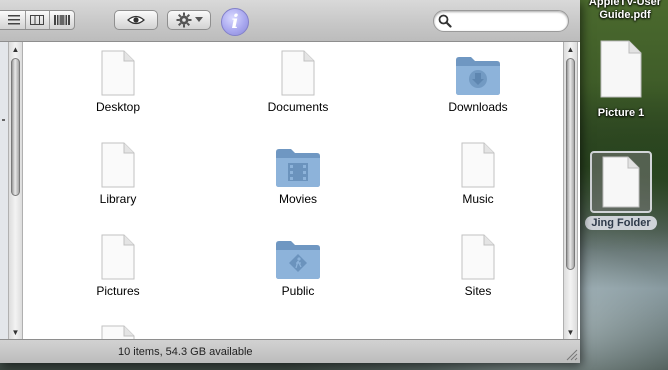 This screenshot has height=370, width=668. I want to click on file-item-downloads: Downloads, so click(478, 84).